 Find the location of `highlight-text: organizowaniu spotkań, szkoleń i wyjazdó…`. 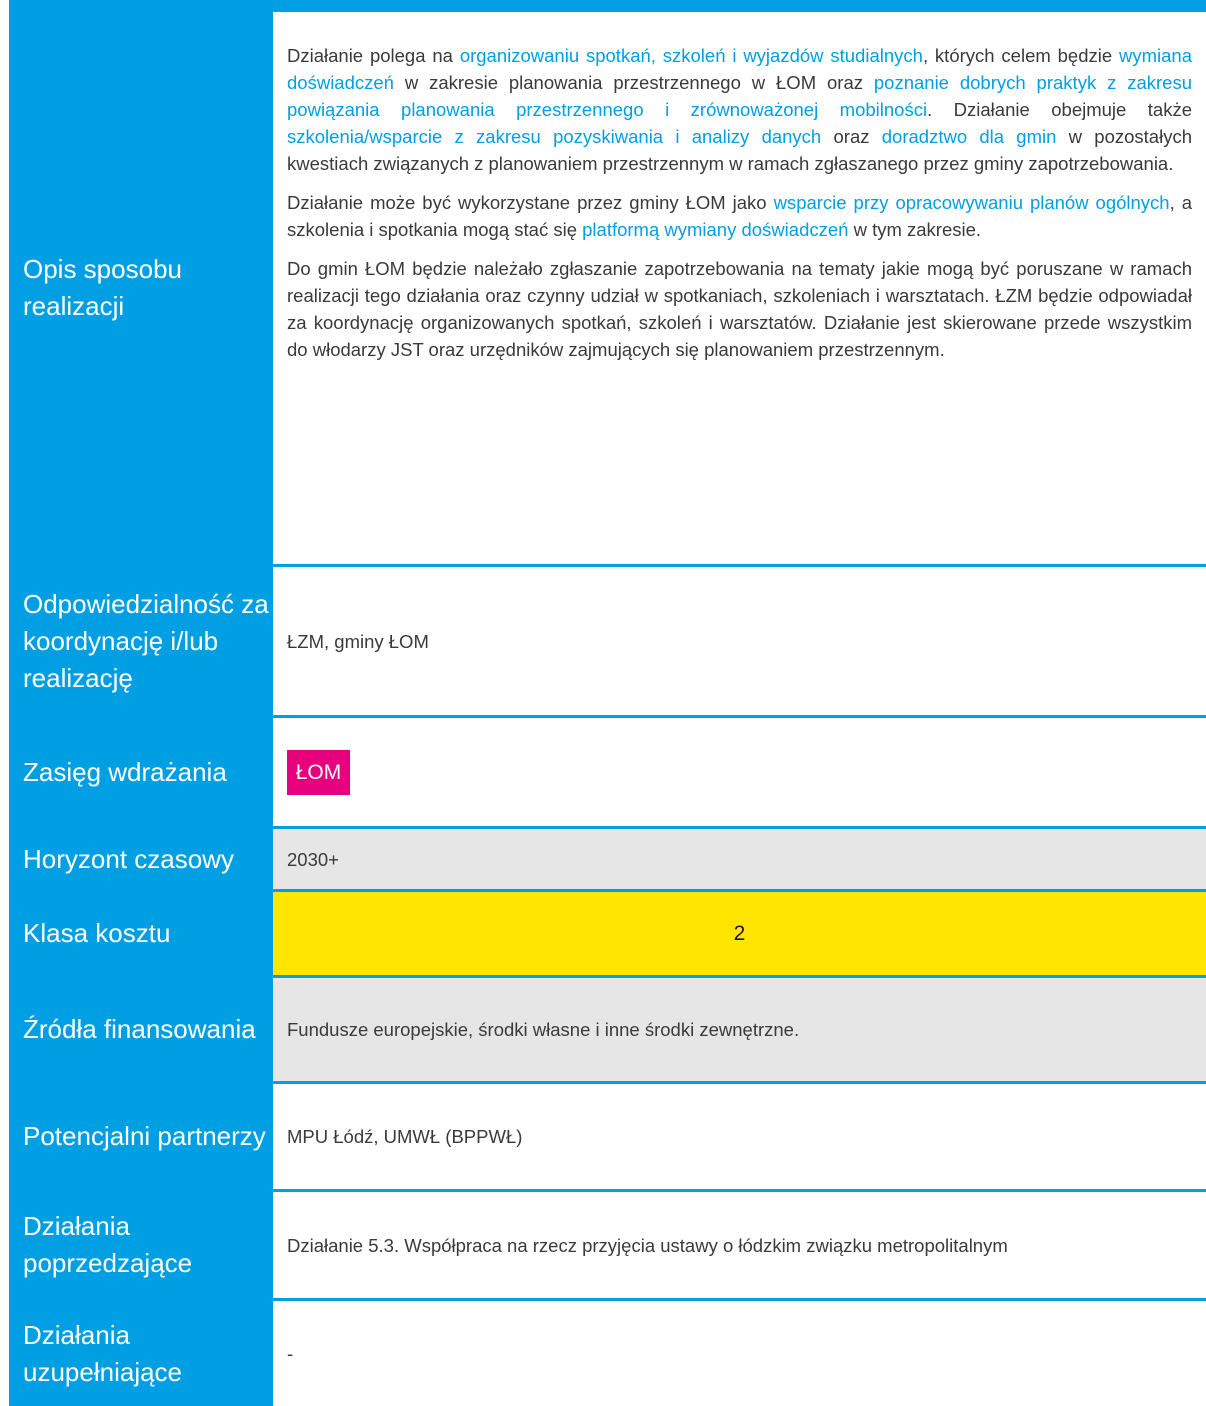

highlight-text: organizowaniu spotkań, szkoleń i wyjazdó… is located at coordinates (691, 55).